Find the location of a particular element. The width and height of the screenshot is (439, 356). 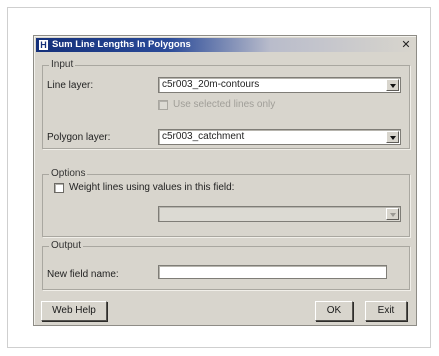

weight-field-select is located at coordinates (279, 214).